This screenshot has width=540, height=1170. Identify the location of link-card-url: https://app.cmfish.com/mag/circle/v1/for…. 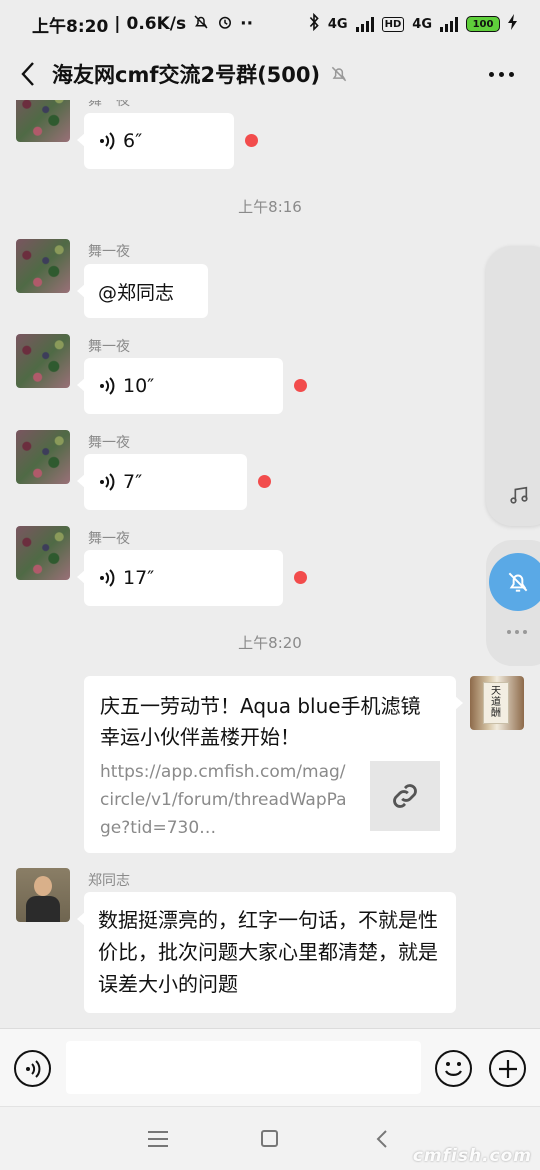
(223, 800).